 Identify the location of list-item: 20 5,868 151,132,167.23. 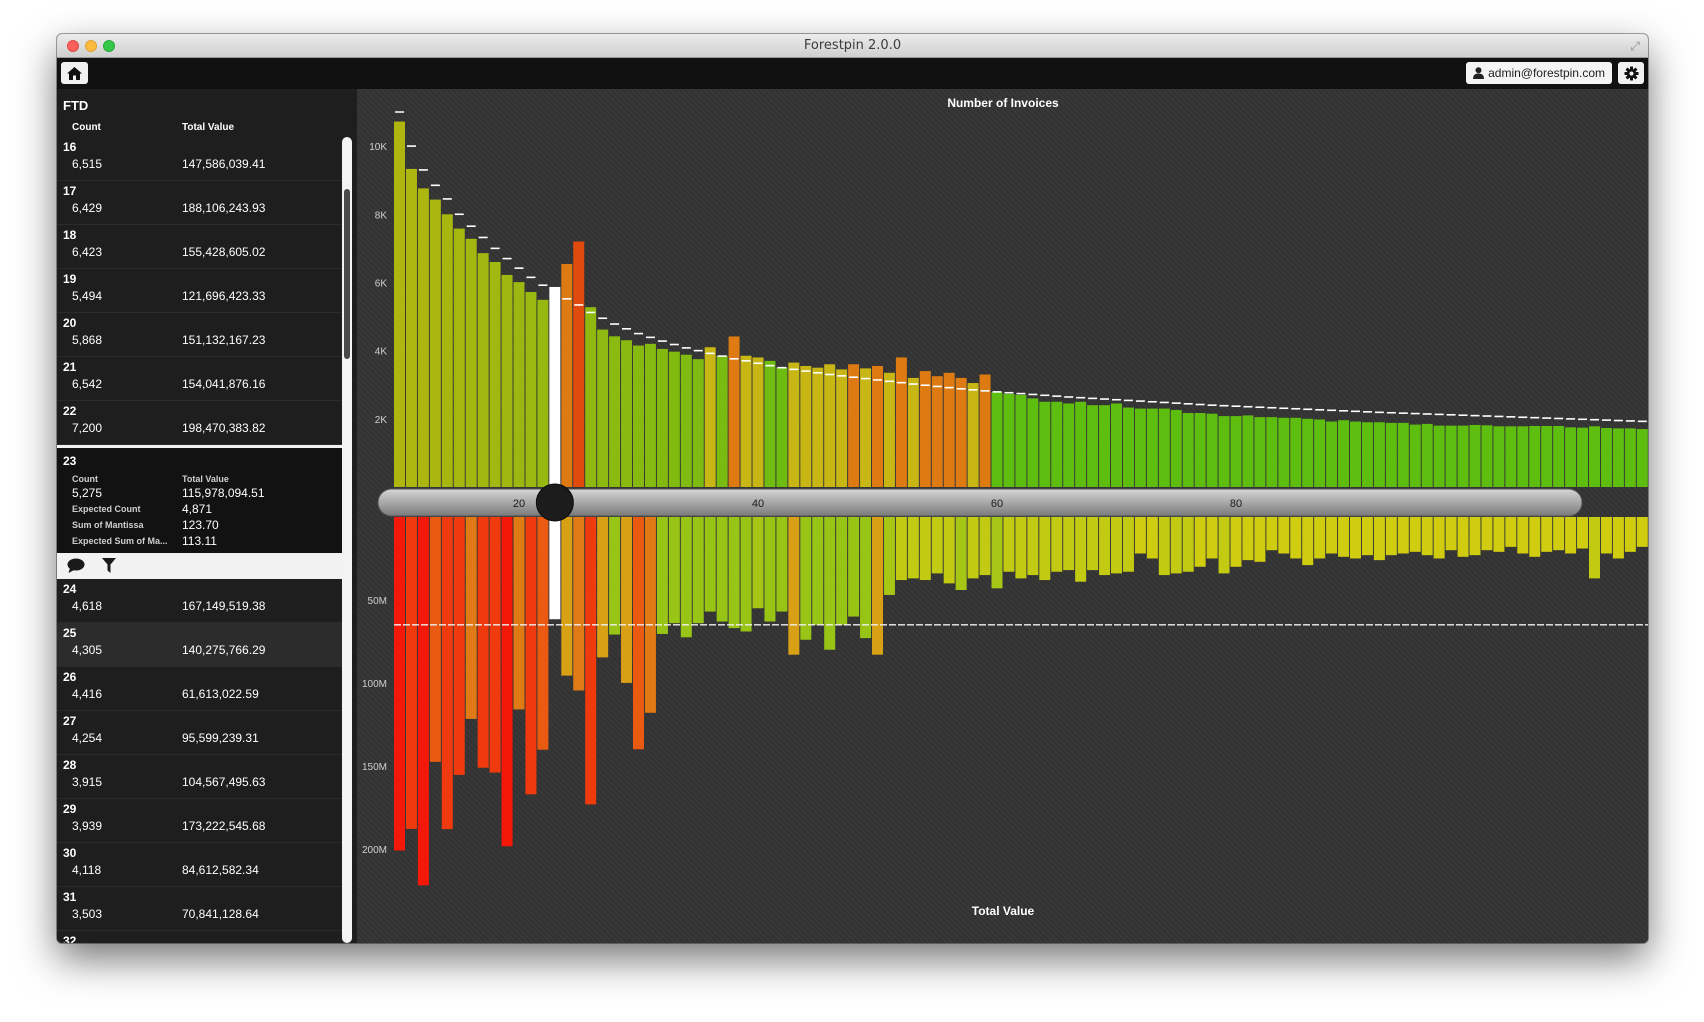
(201, 335).